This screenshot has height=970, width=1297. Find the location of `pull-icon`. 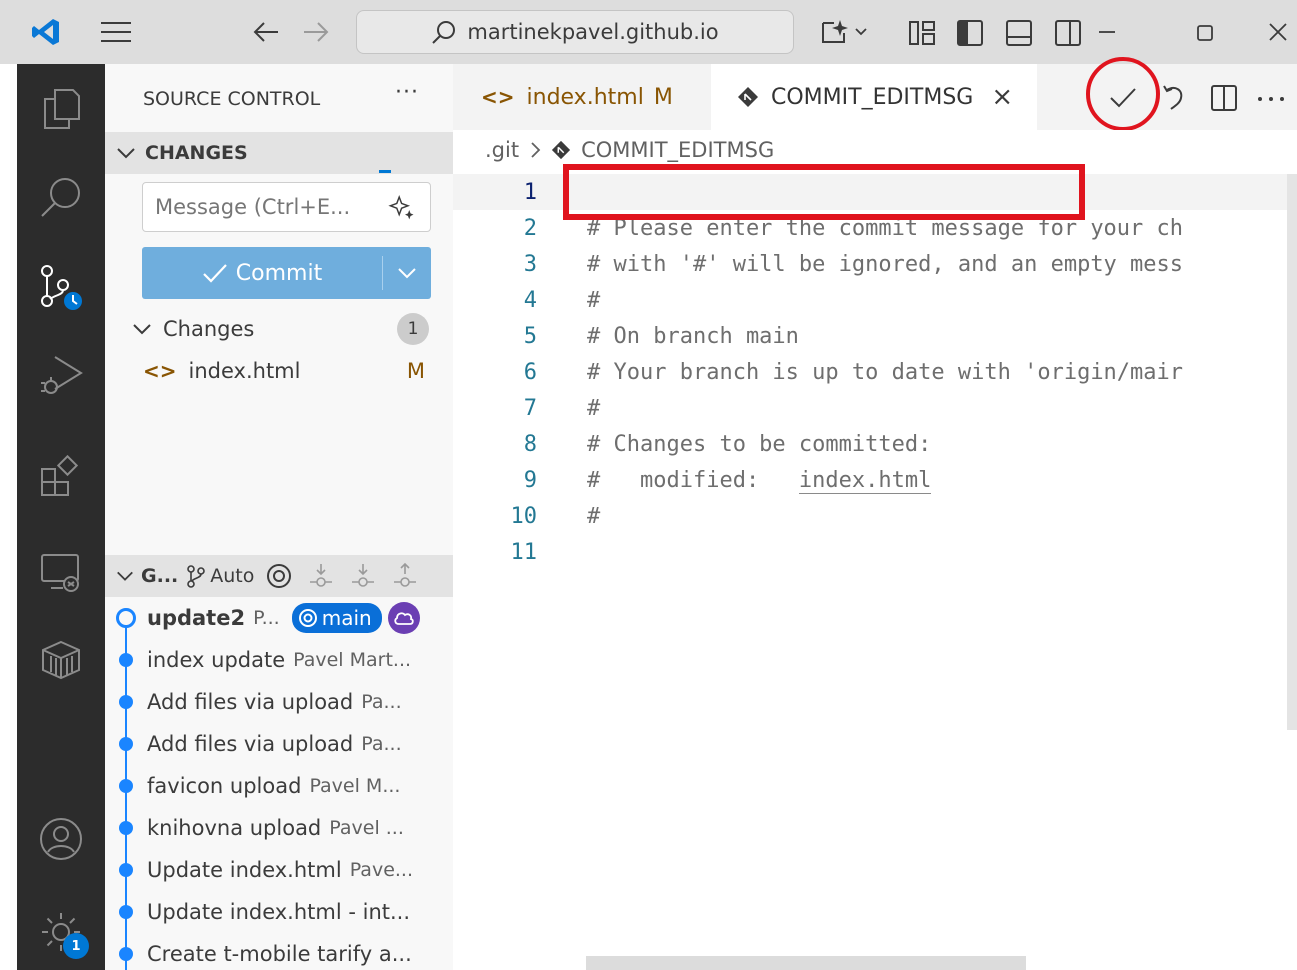

pull-icon is located at coordinates (363, 576).